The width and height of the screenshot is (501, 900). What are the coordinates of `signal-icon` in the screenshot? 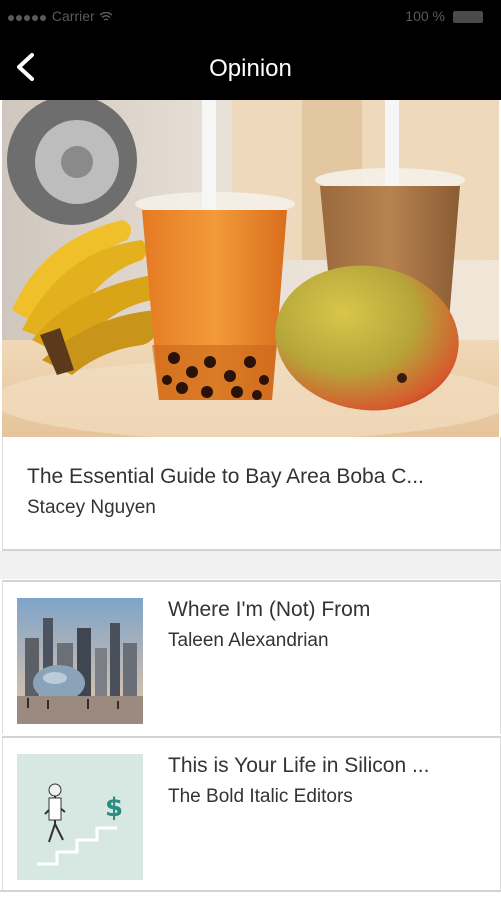 It's located at (28, 16).